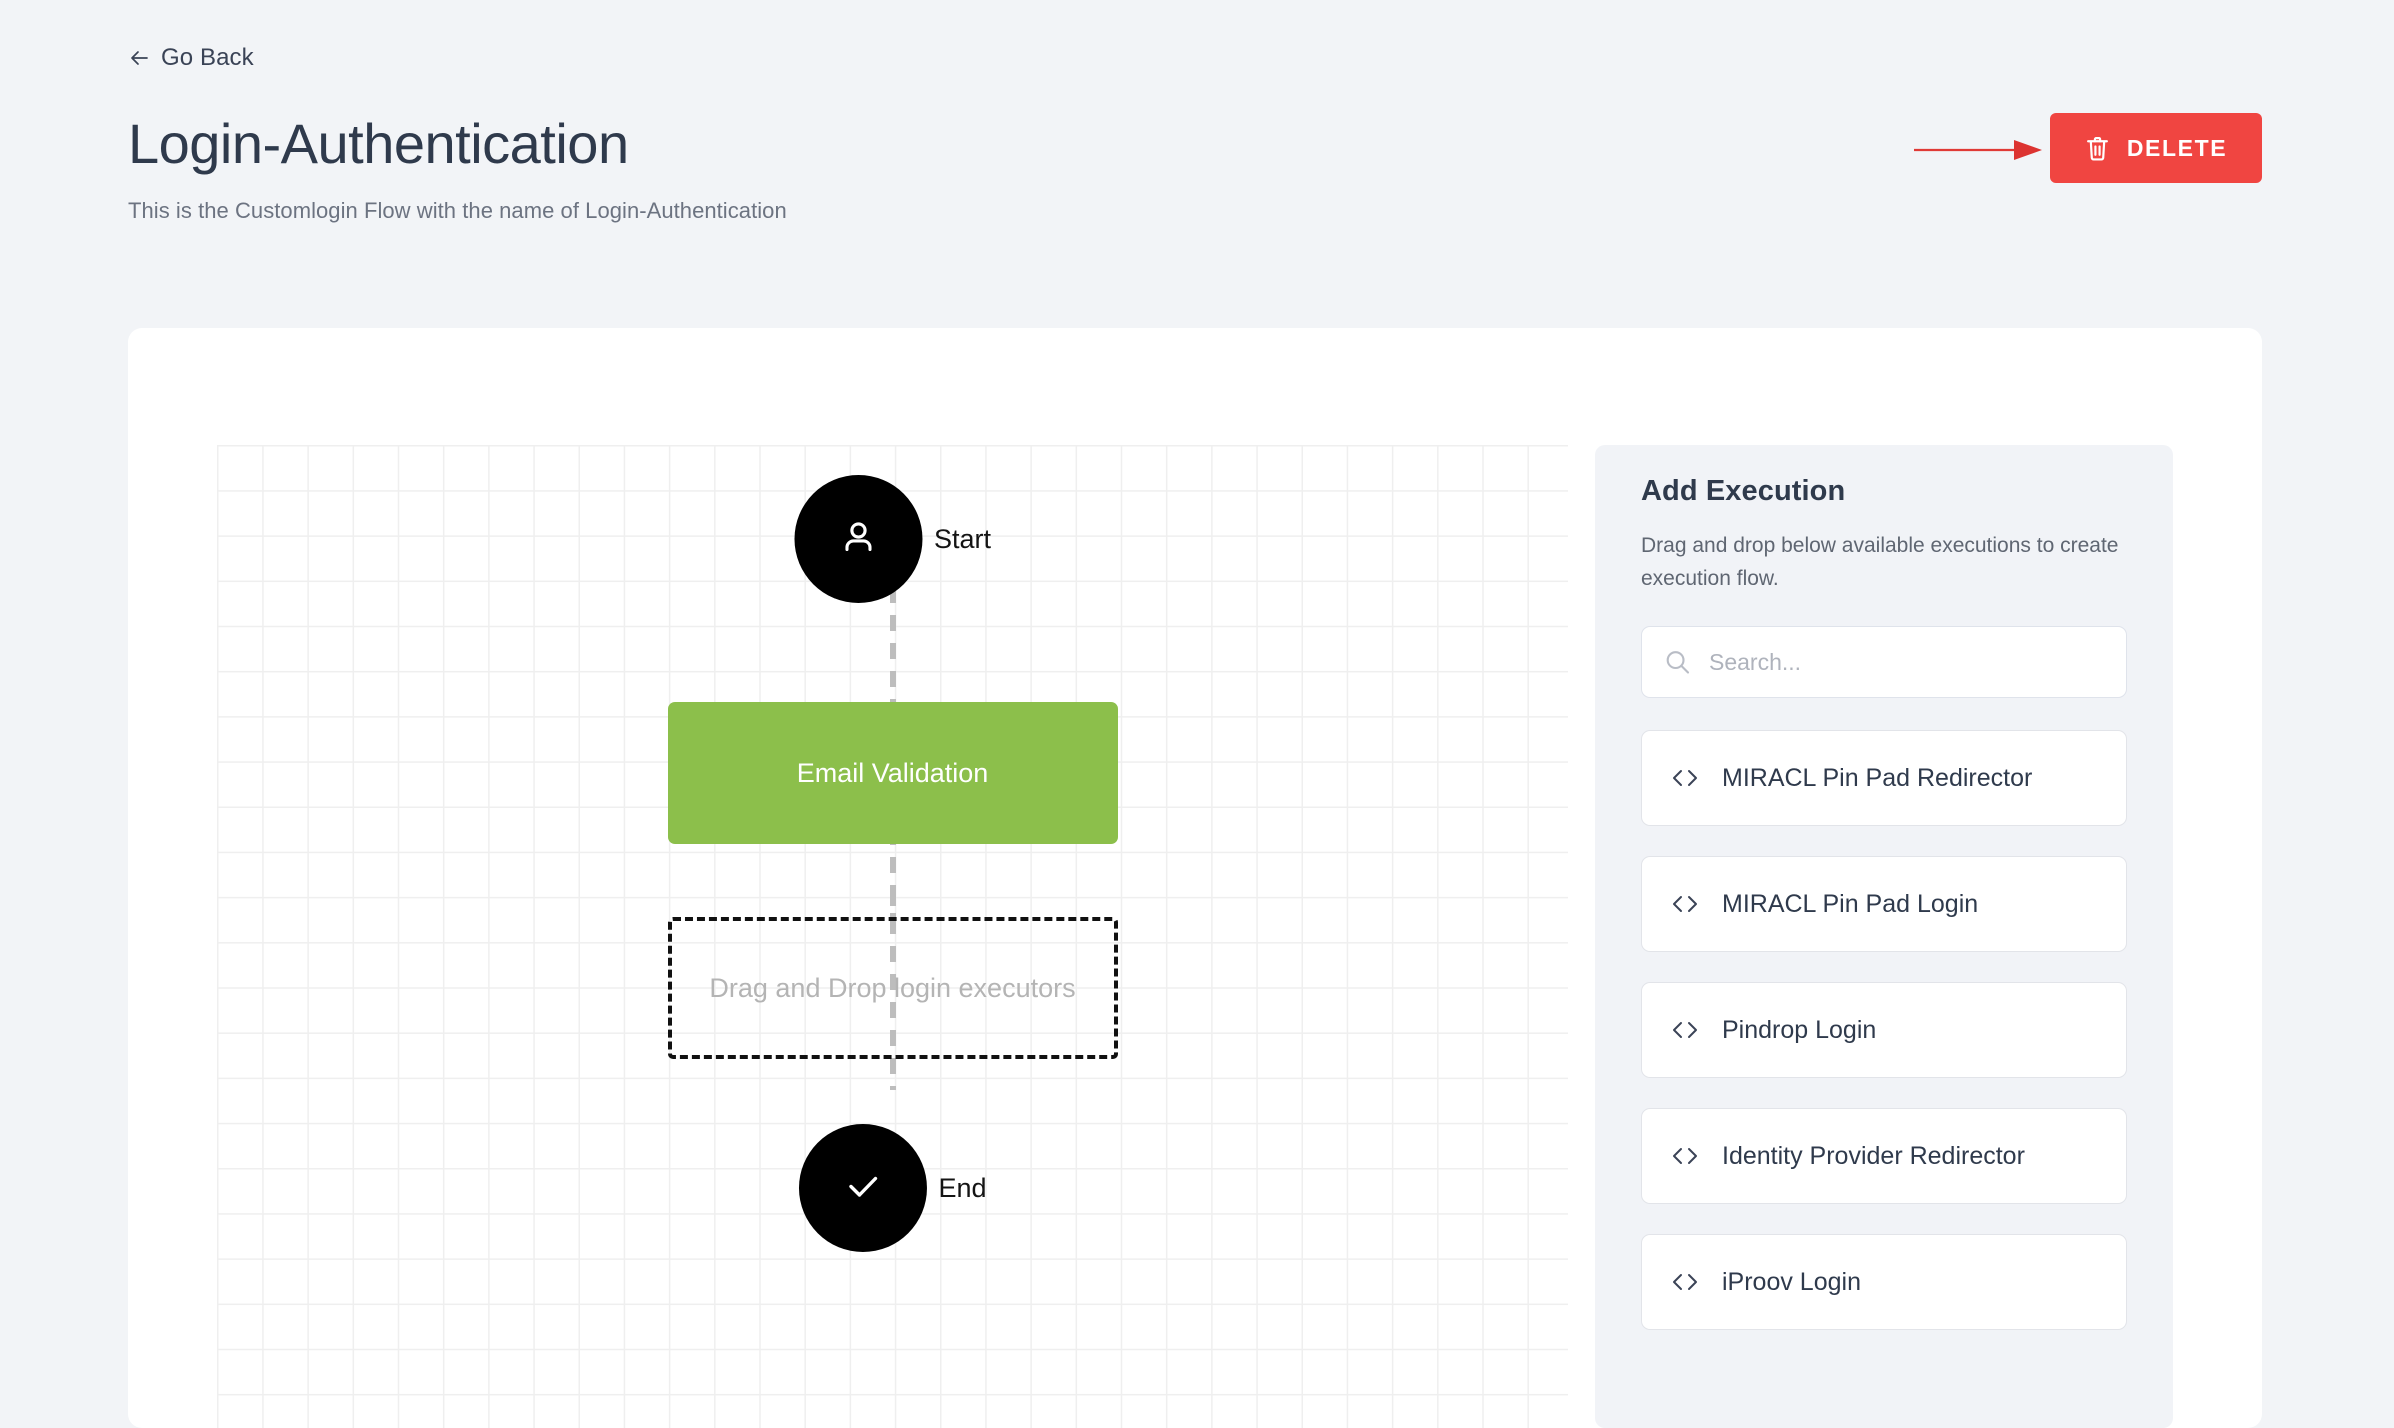 This screenshot has height=1428, width=2394. Describe the element at coordinates (139, 58) in the screenshot. I see `arrow-left-icon` at that location.